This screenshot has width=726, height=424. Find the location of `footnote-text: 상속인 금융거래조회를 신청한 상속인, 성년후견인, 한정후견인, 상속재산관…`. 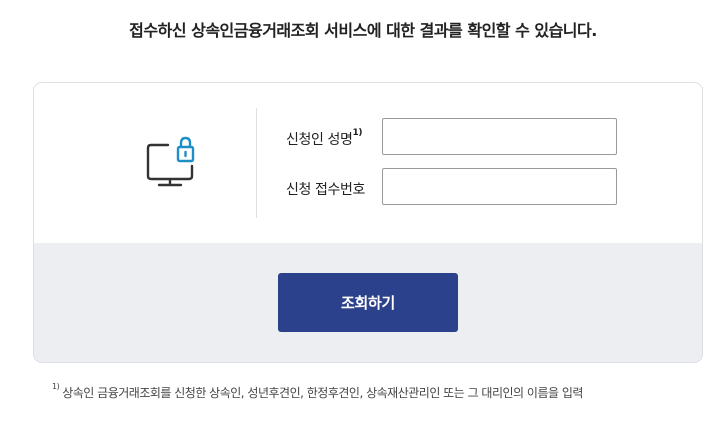

footnote-text: 상속인 금융거래조회를 신청한 상속인, 성년후견인, 한정후견인, 상속재산관… is located at coordinates (322, 393).